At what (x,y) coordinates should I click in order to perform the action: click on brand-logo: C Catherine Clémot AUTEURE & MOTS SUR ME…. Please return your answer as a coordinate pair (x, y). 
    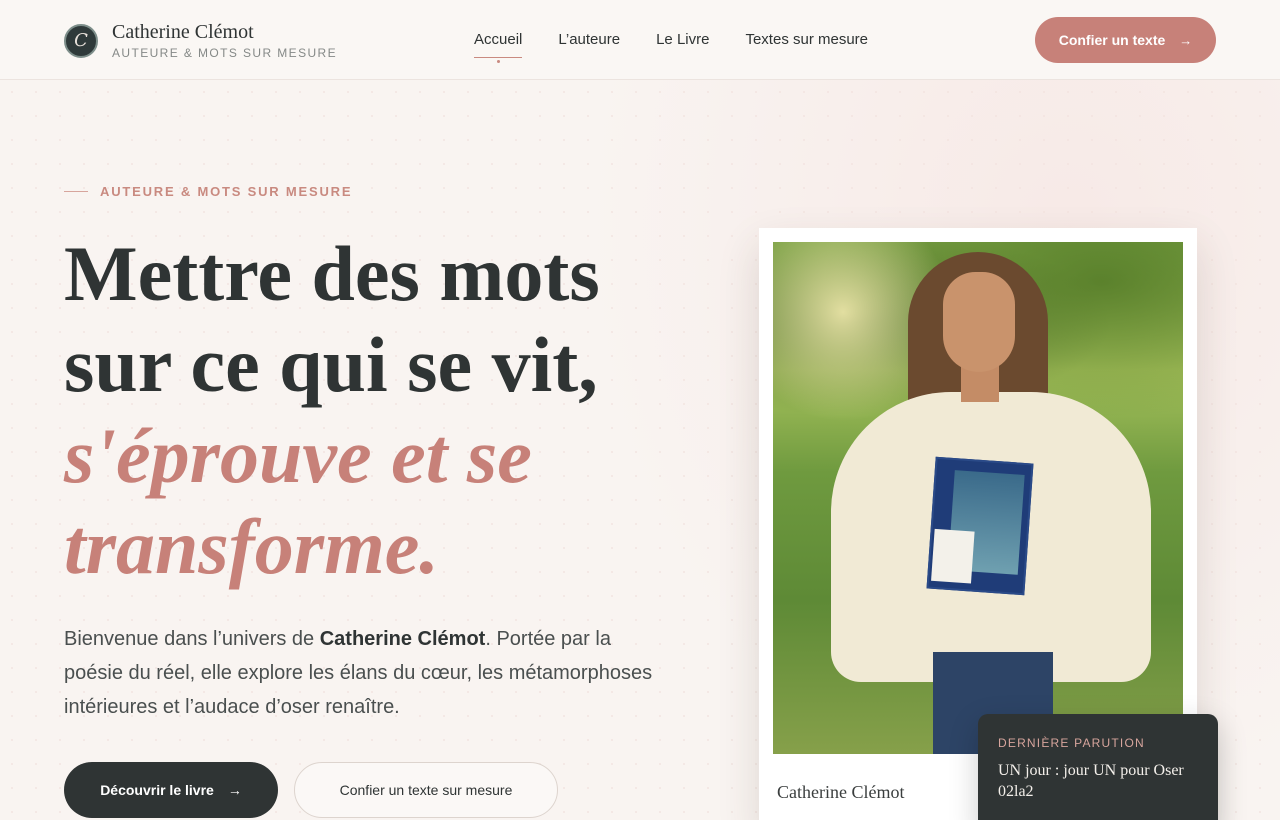
    Looking at the image, I should click on (200, 40).